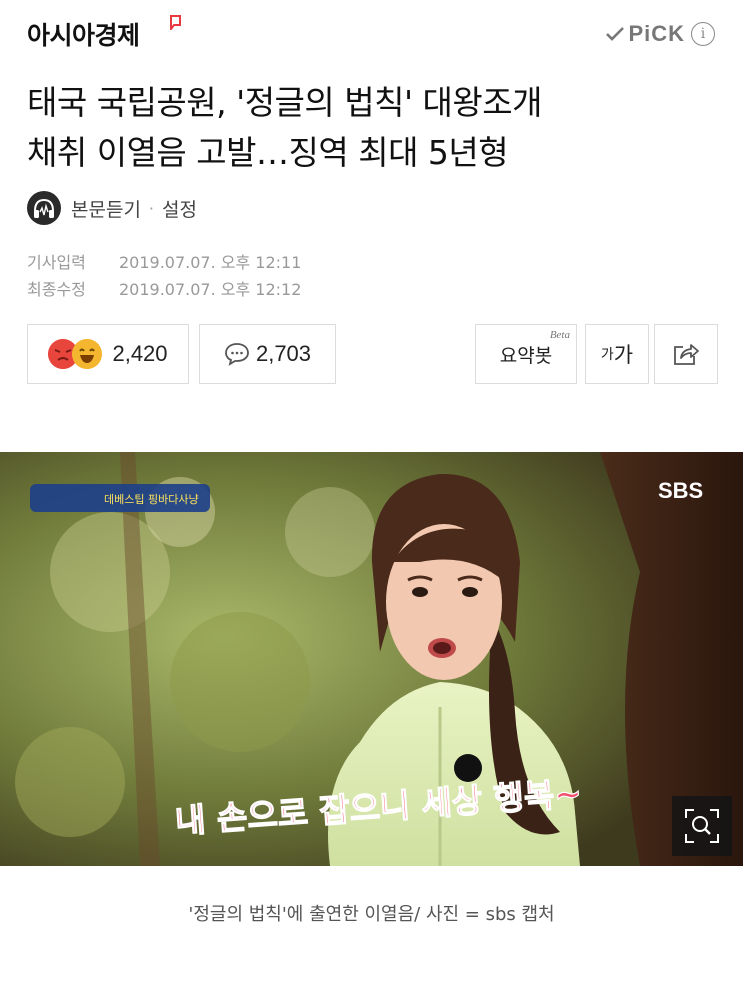 The image size is (743, 981). I want to click on headphone-icon, so click(44, 208).